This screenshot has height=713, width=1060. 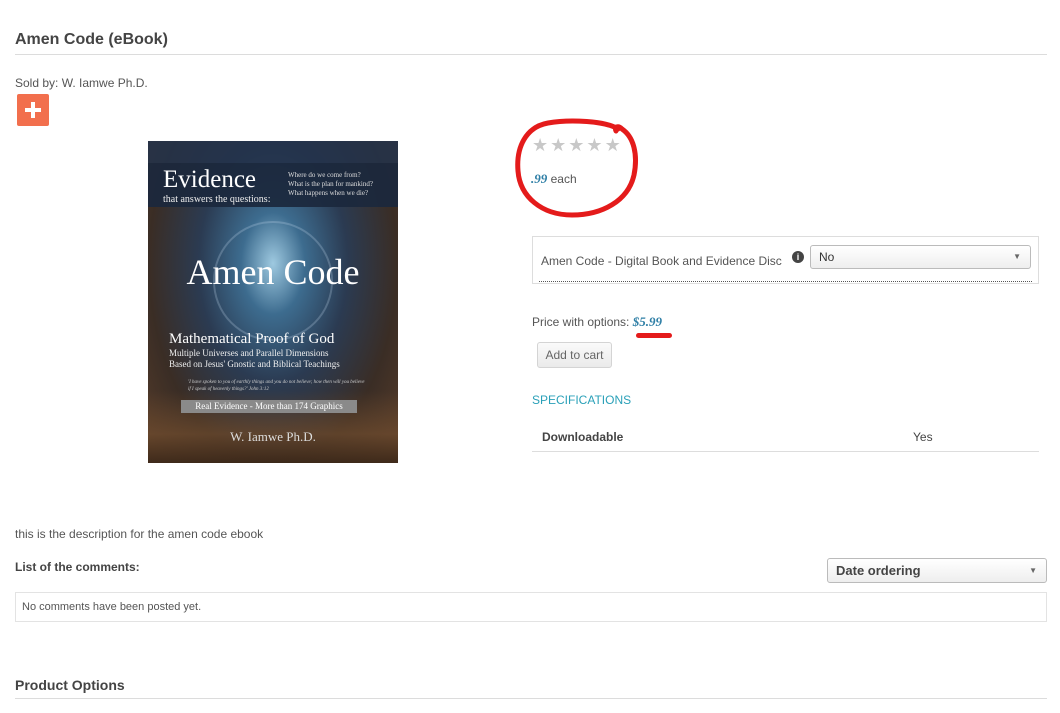 What do you see at coordinates (574, 355) in the screenshot?
I see `add-to-cart-button: Add to cart` at bounding box center [574, 355].